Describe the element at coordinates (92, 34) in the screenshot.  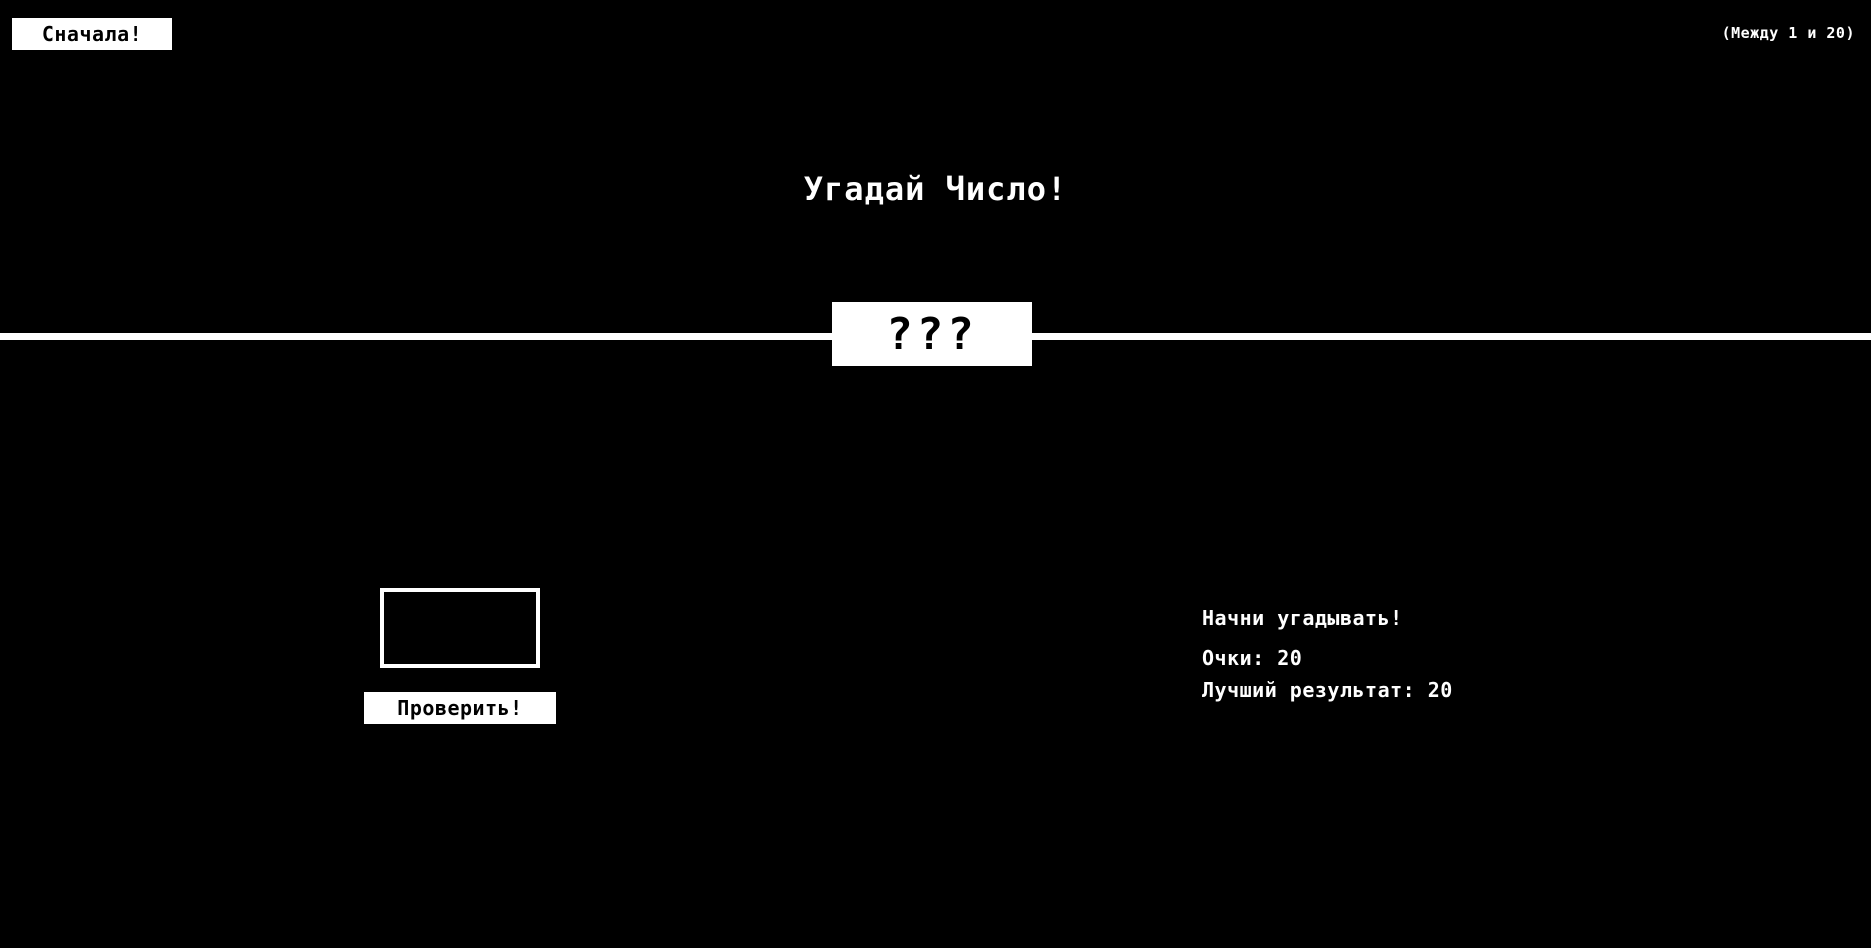
I see `again-button: Сначала!` at that location.